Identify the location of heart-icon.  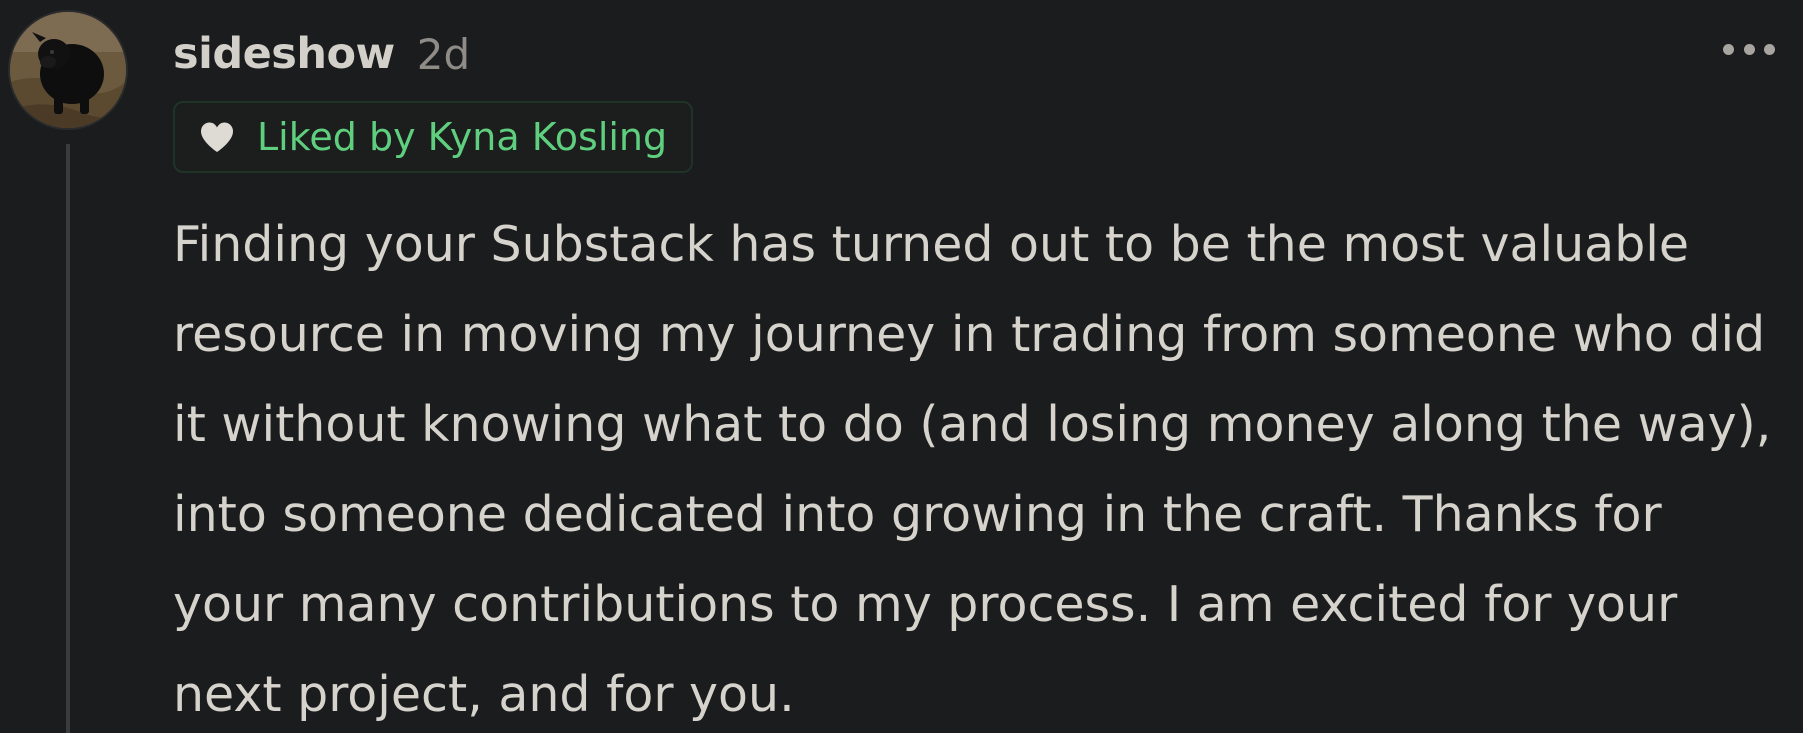
(217, 137).